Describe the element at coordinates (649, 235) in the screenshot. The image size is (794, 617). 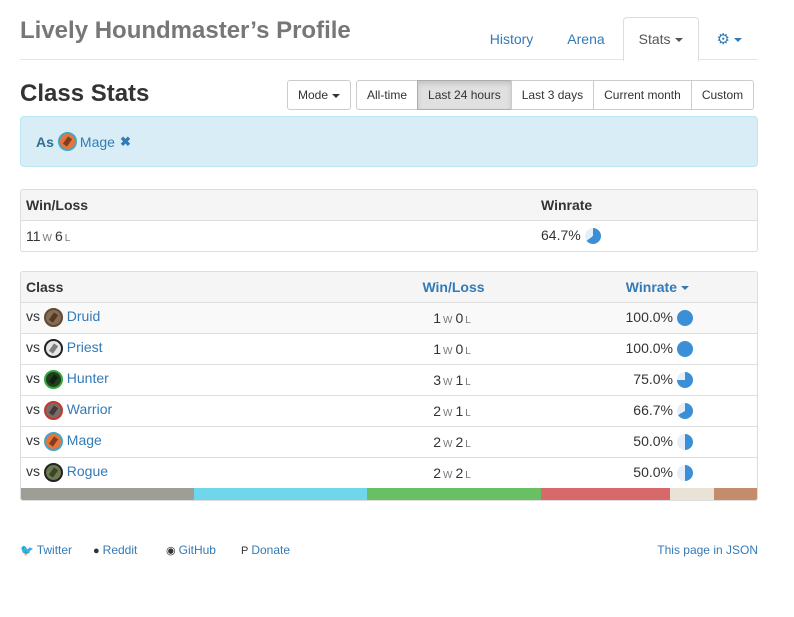
I see `summary-winrate-cell: 64.7%` at that location.